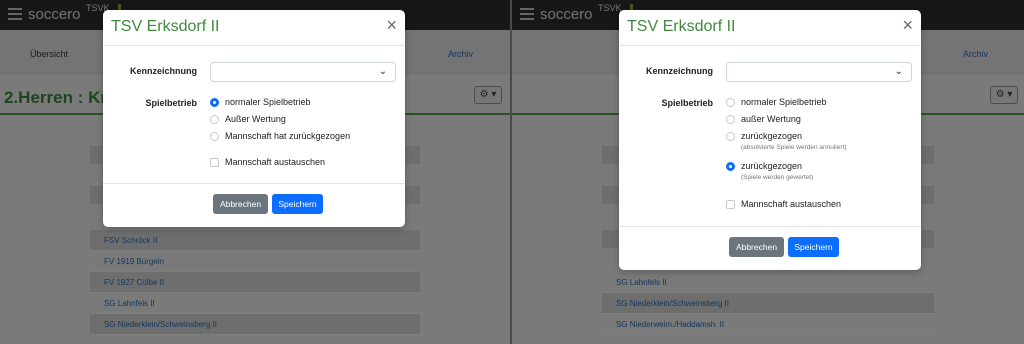 The width and height of the screenshot is (1024, 344). I want to click on option-label: Außer Wertung, so click(255, 119).